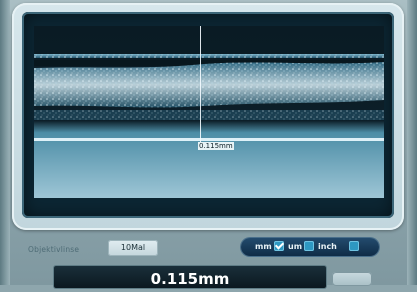 This screenshot has width=417, height=292. I want to click on unit-label-um: um, so click(295, 246).